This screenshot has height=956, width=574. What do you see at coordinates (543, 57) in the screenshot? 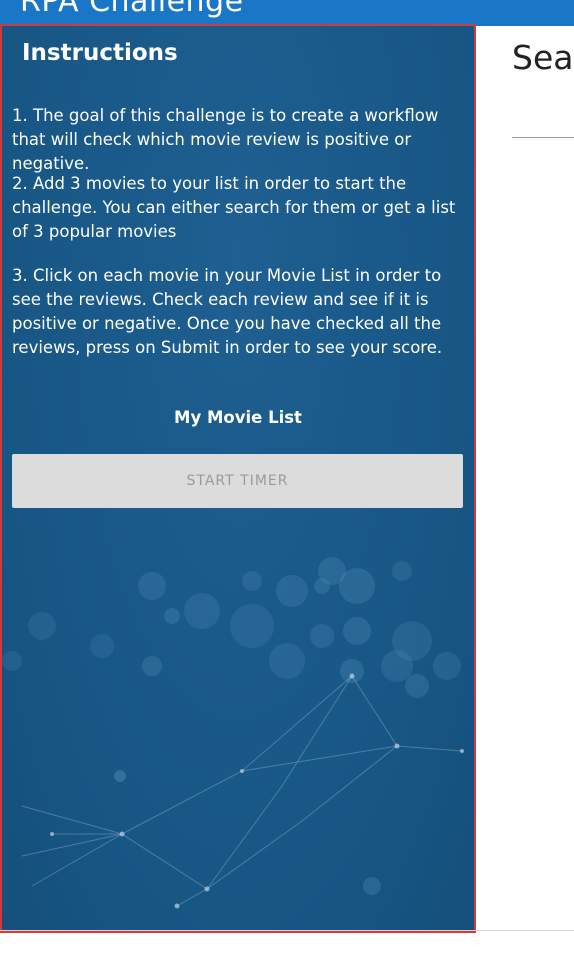
I see `search-heading: Sea` at bounding box center [543, 57].